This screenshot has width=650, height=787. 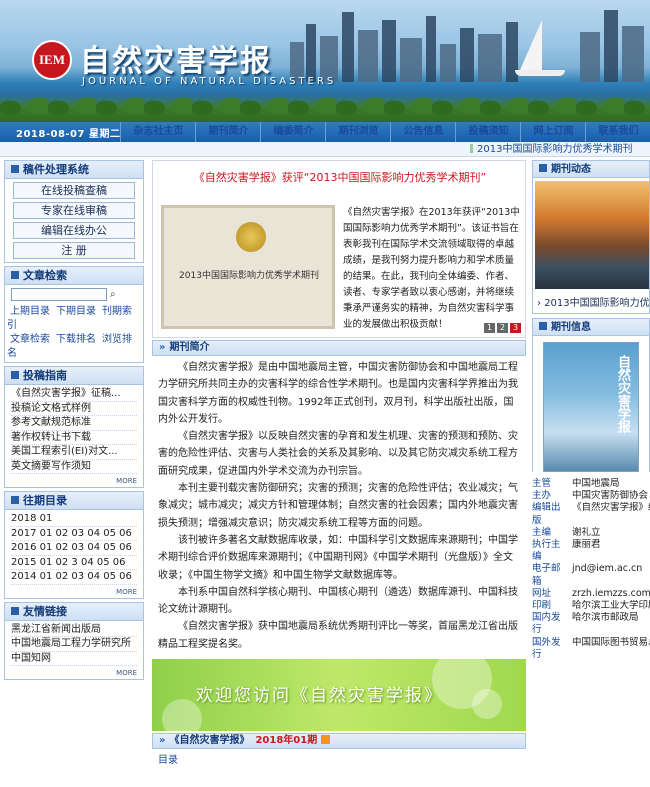 I want to click on search-icon: ⌕, so click(x=113, y=294).